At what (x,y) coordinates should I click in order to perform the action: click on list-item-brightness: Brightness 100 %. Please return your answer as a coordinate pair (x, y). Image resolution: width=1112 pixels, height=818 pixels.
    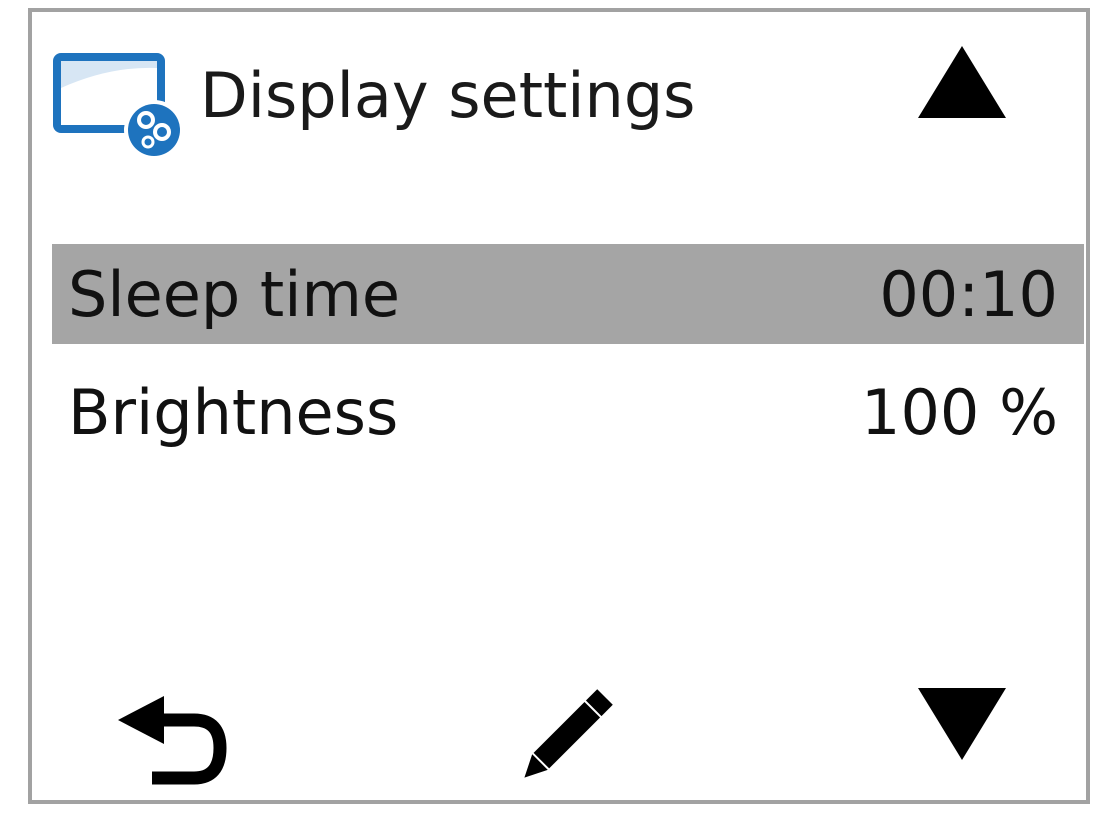
    Looking at the image, I should click on (568, 412).